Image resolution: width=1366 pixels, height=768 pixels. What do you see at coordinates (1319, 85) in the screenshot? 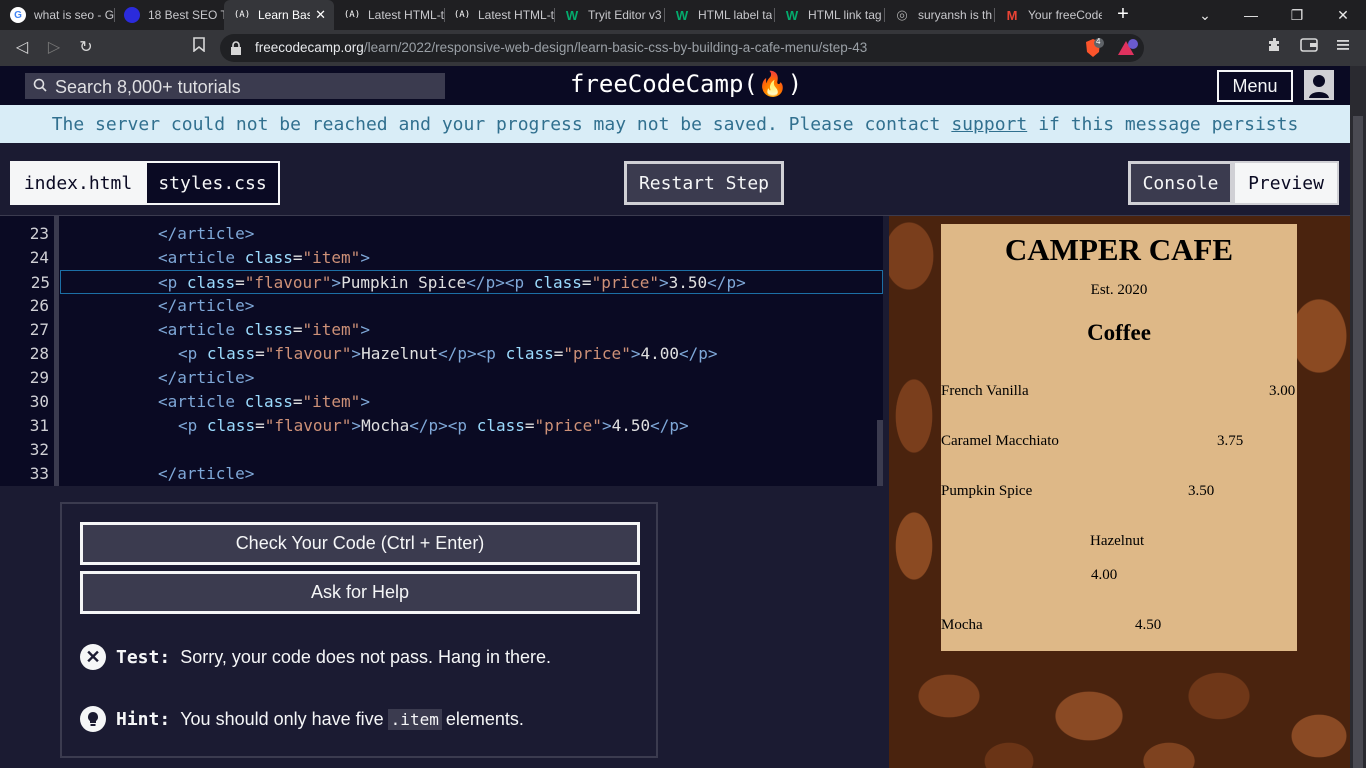
I see `avatar` at bounding box center [1319, 85].